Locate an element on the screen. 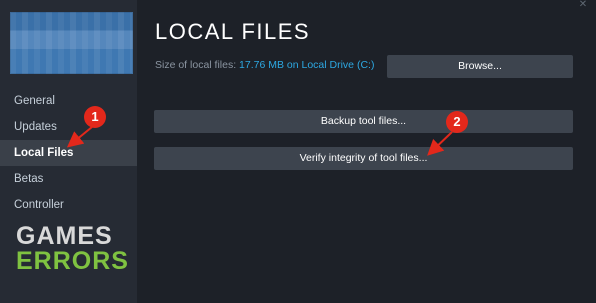 This screenshot has width=596, height=303. close-icon: ✕ is located at coordinates (583, 7).